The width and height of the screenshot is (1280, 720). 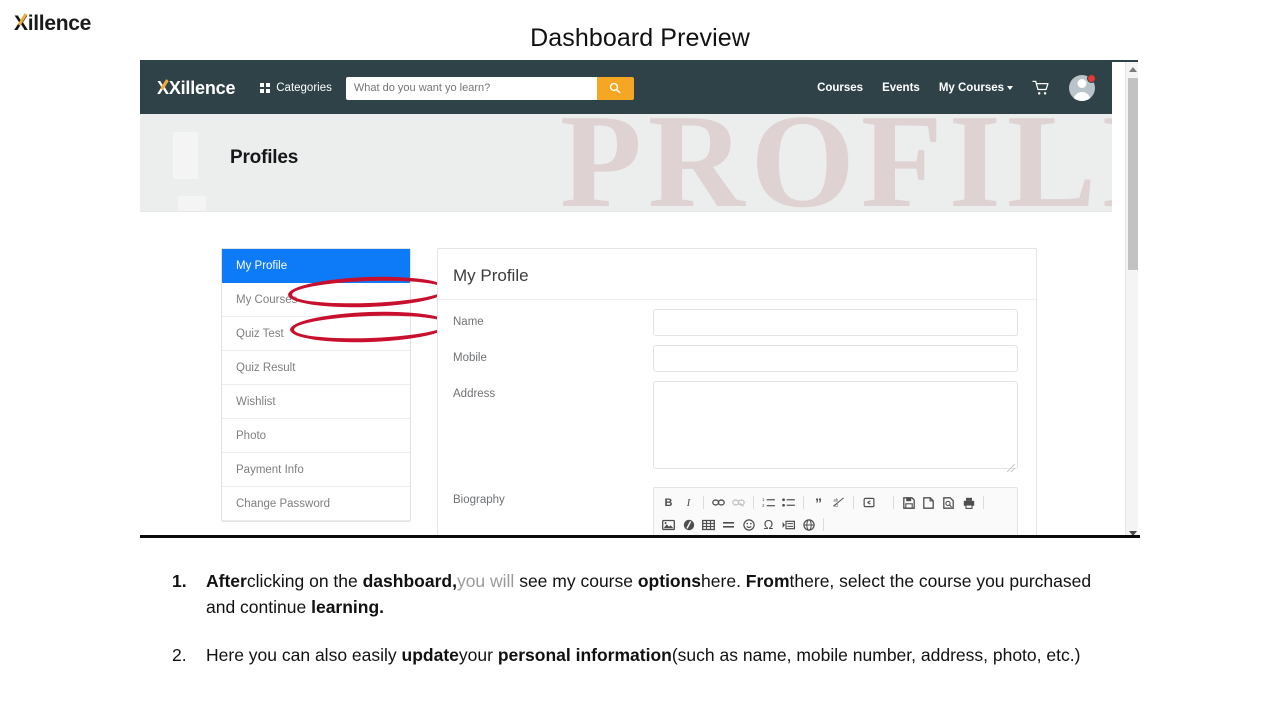 What do you see at coordinates (818, 502) in the screenshot?
I see `blockquote-icon: ”` at bounding box center [818, 502].